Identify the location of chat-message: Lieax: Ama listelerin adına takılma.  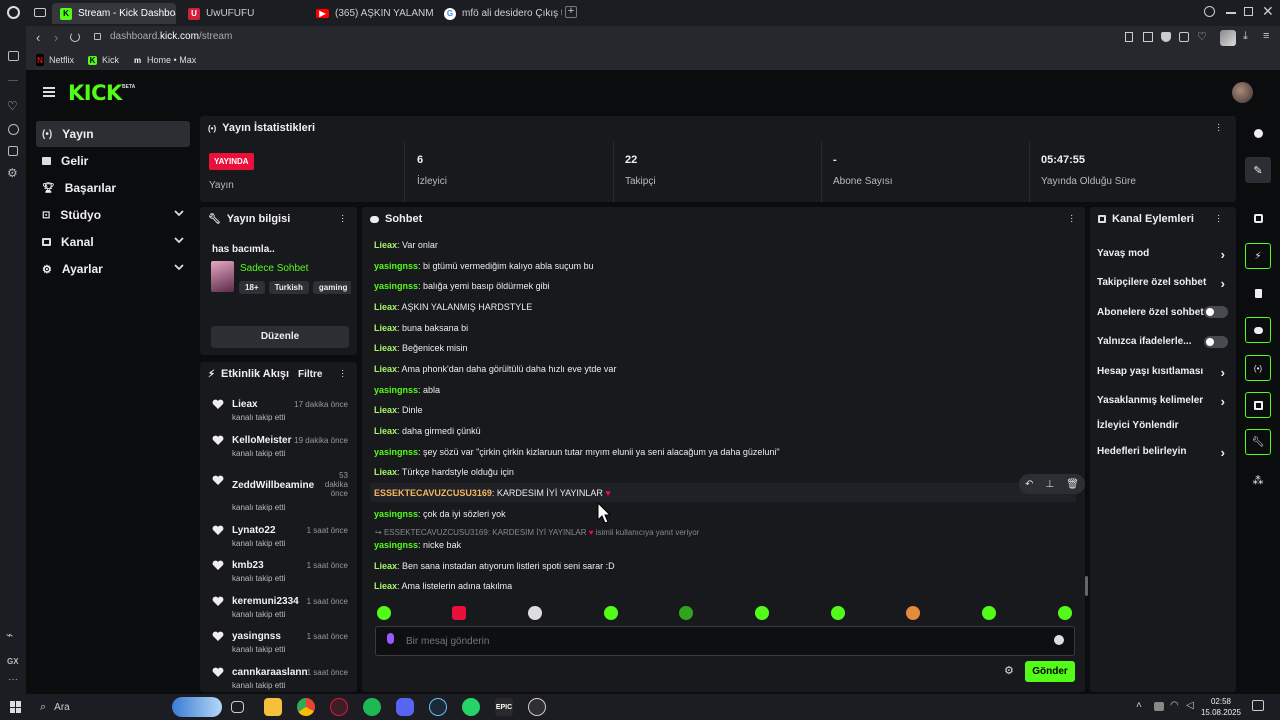
(443, 586).